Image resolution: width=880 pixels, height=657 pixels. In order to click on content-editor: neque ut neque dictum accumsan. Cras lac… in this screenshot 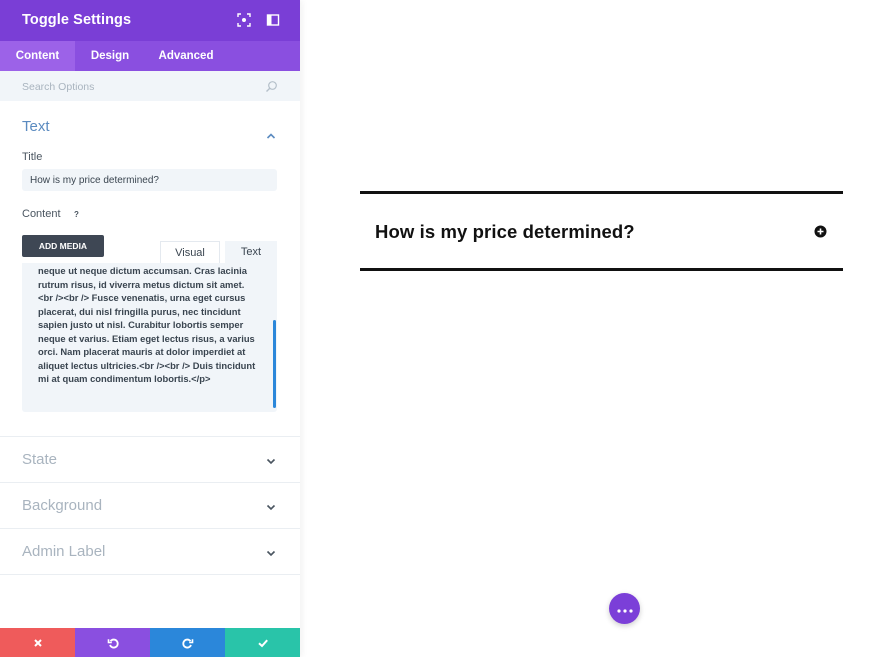, I will do `click(149, 337)`.